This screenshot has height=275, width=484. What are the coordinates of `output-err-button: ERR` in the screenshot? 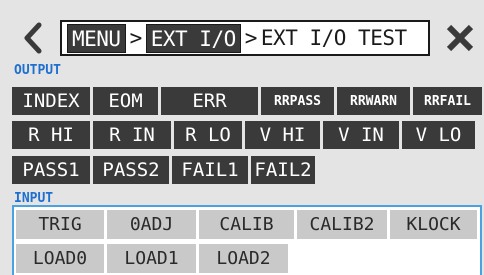 It's located at (209, 101).